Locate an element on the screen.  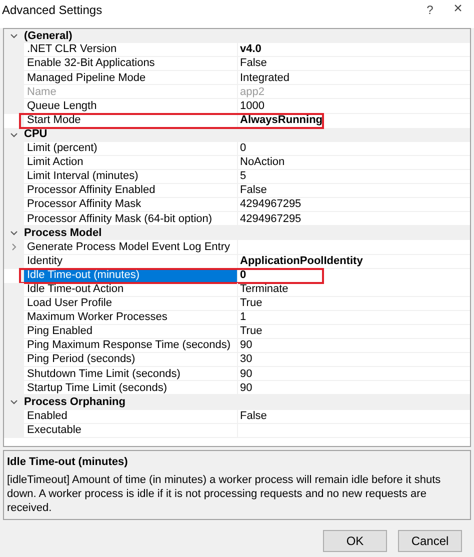
property-row: Ping Period (seconds) 30 is located at coordinates (237, 360).